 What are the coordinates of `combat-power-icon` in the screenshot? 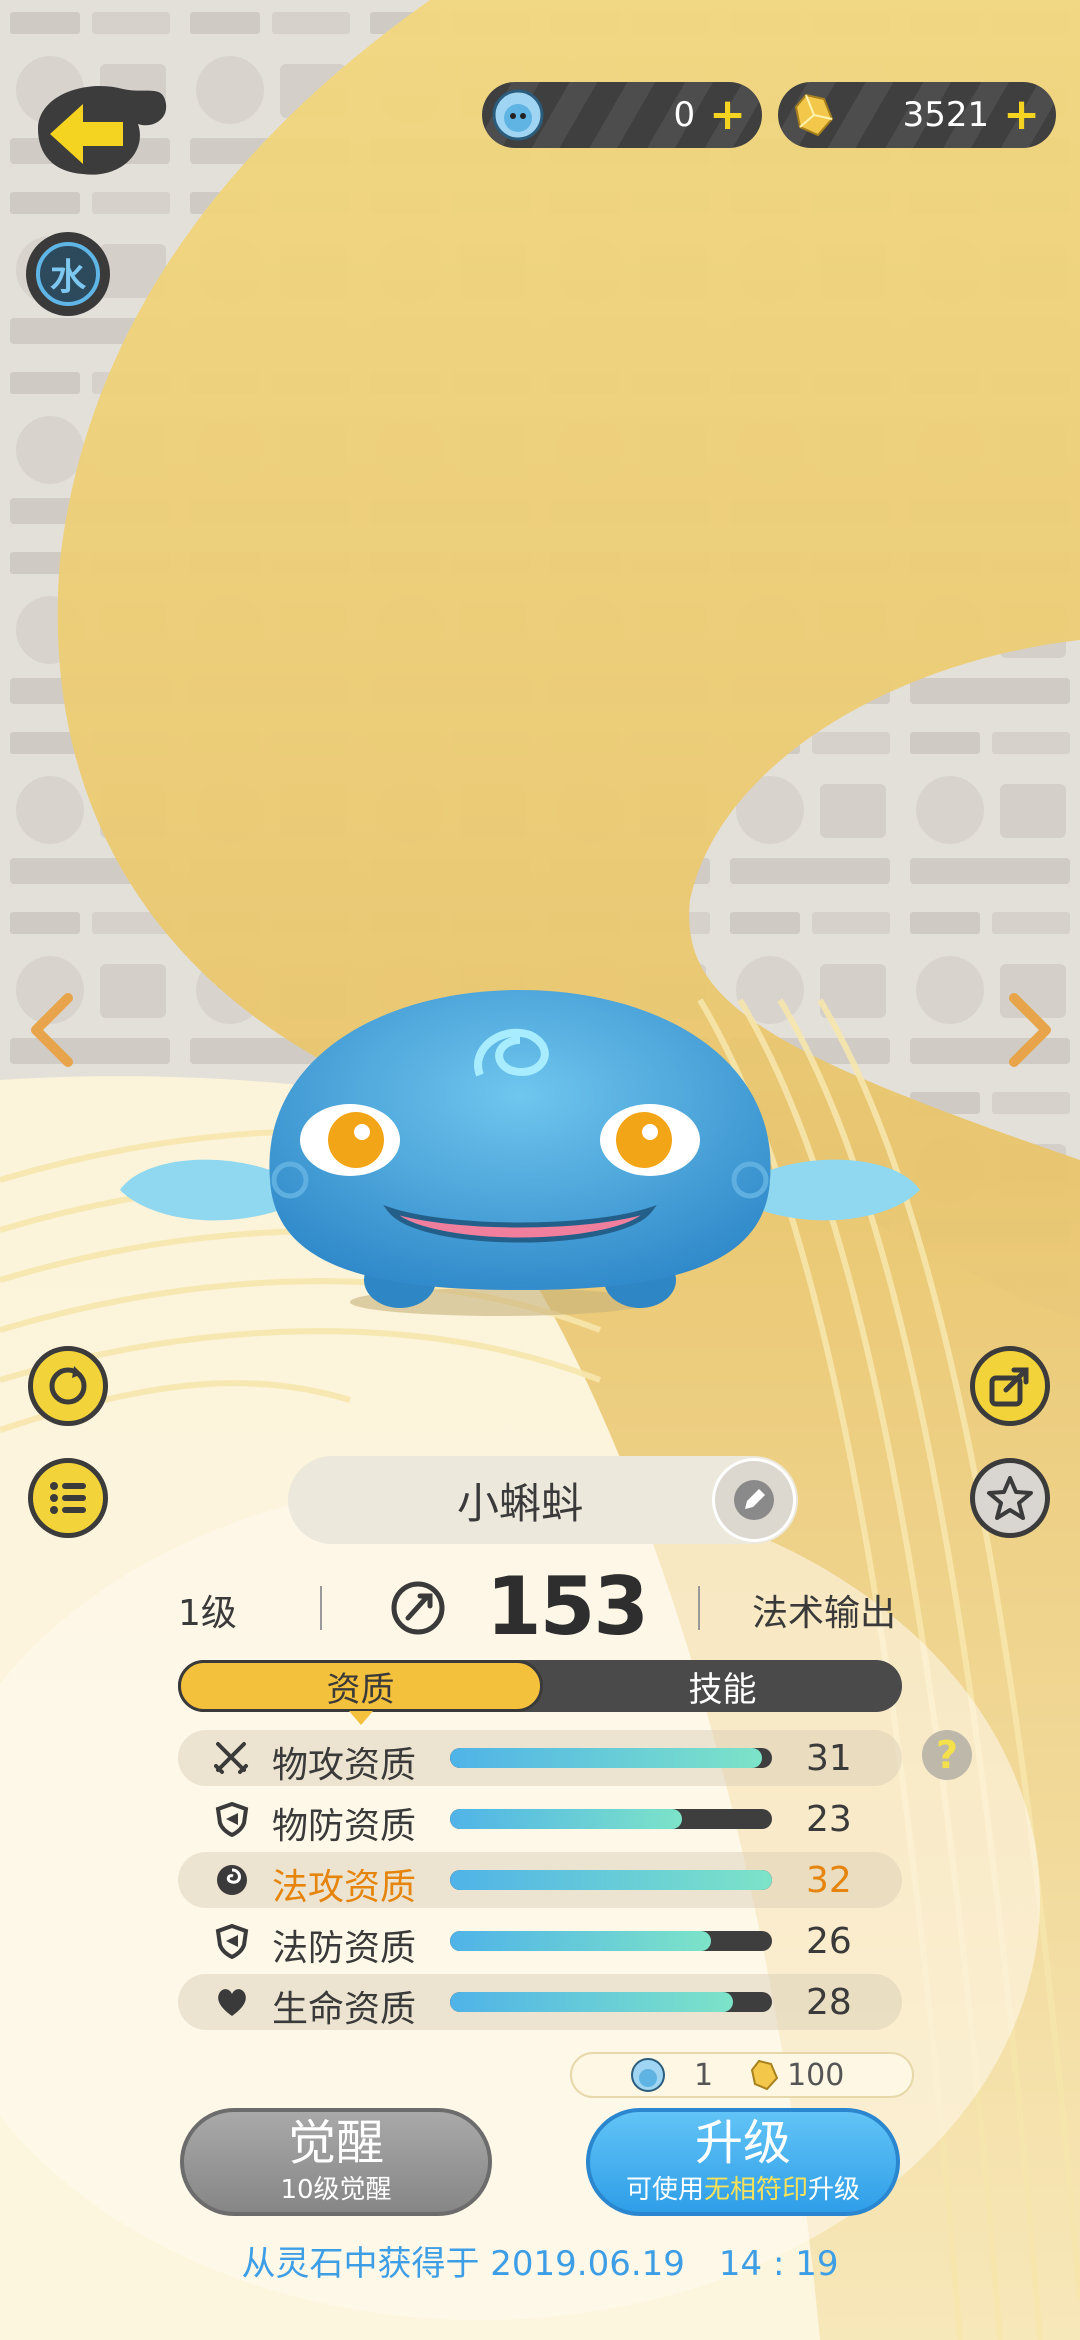 It's located at (418, 1608).